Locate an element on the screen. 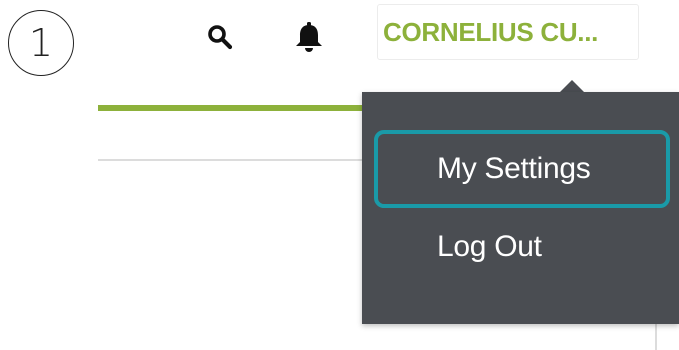 This screenshot has height=350, width=679. content-divider is located at coordinates (231, 160).